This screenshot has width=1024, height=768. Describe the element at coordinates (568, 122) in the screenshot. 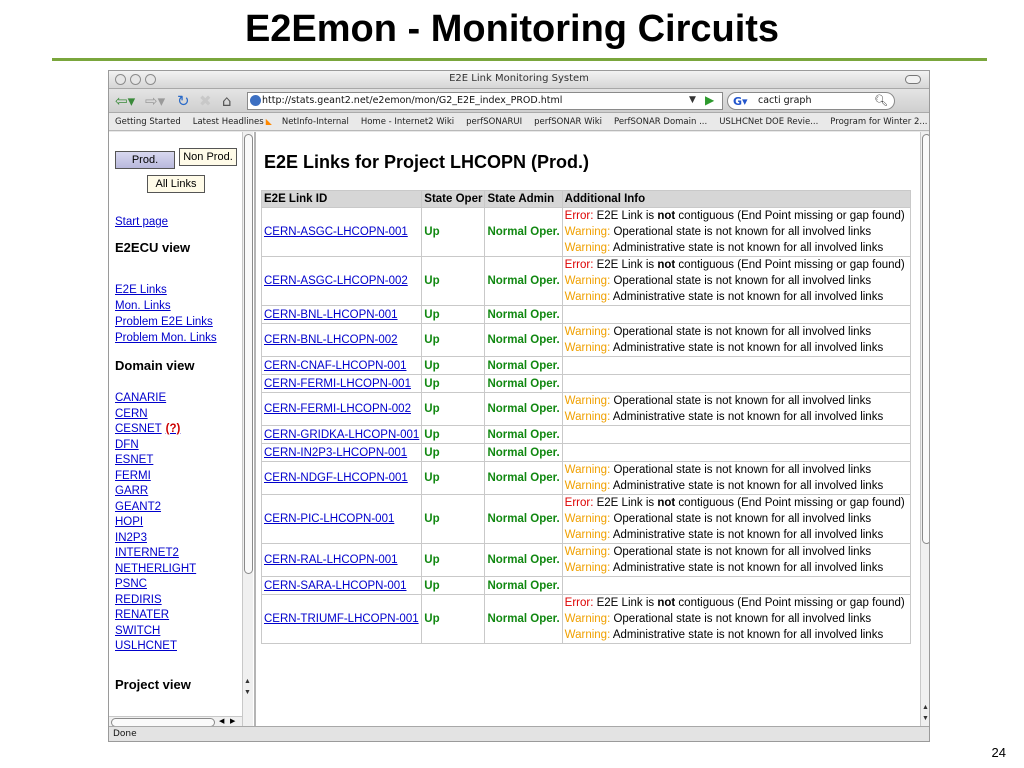

I see `bookmark-item: perfSONAR Wiki` at that location.